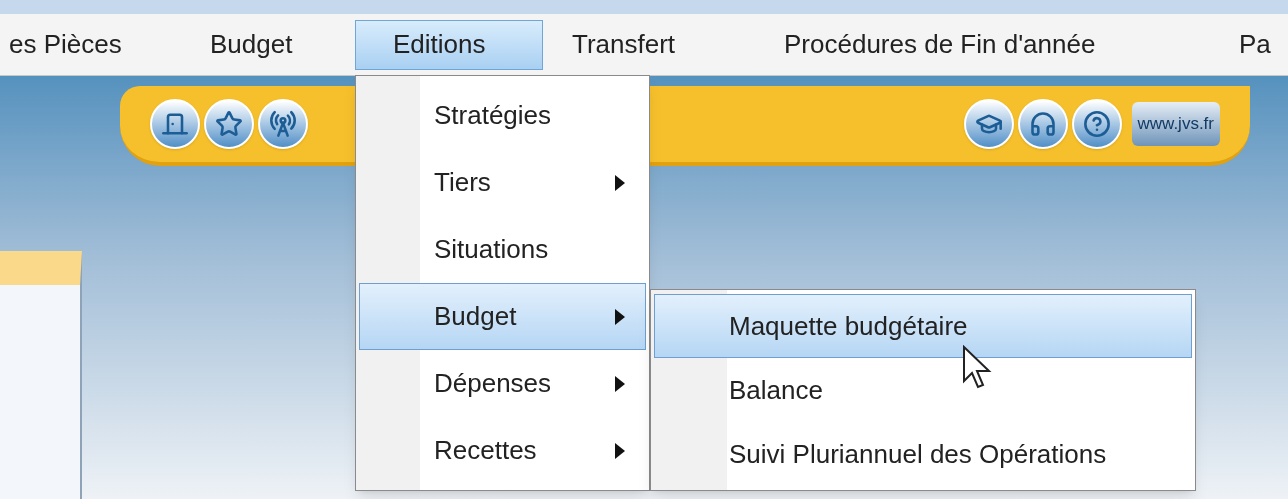  Describe the element at coordinates (175, 124) in the screenshot. I see `door-icon` at that location.